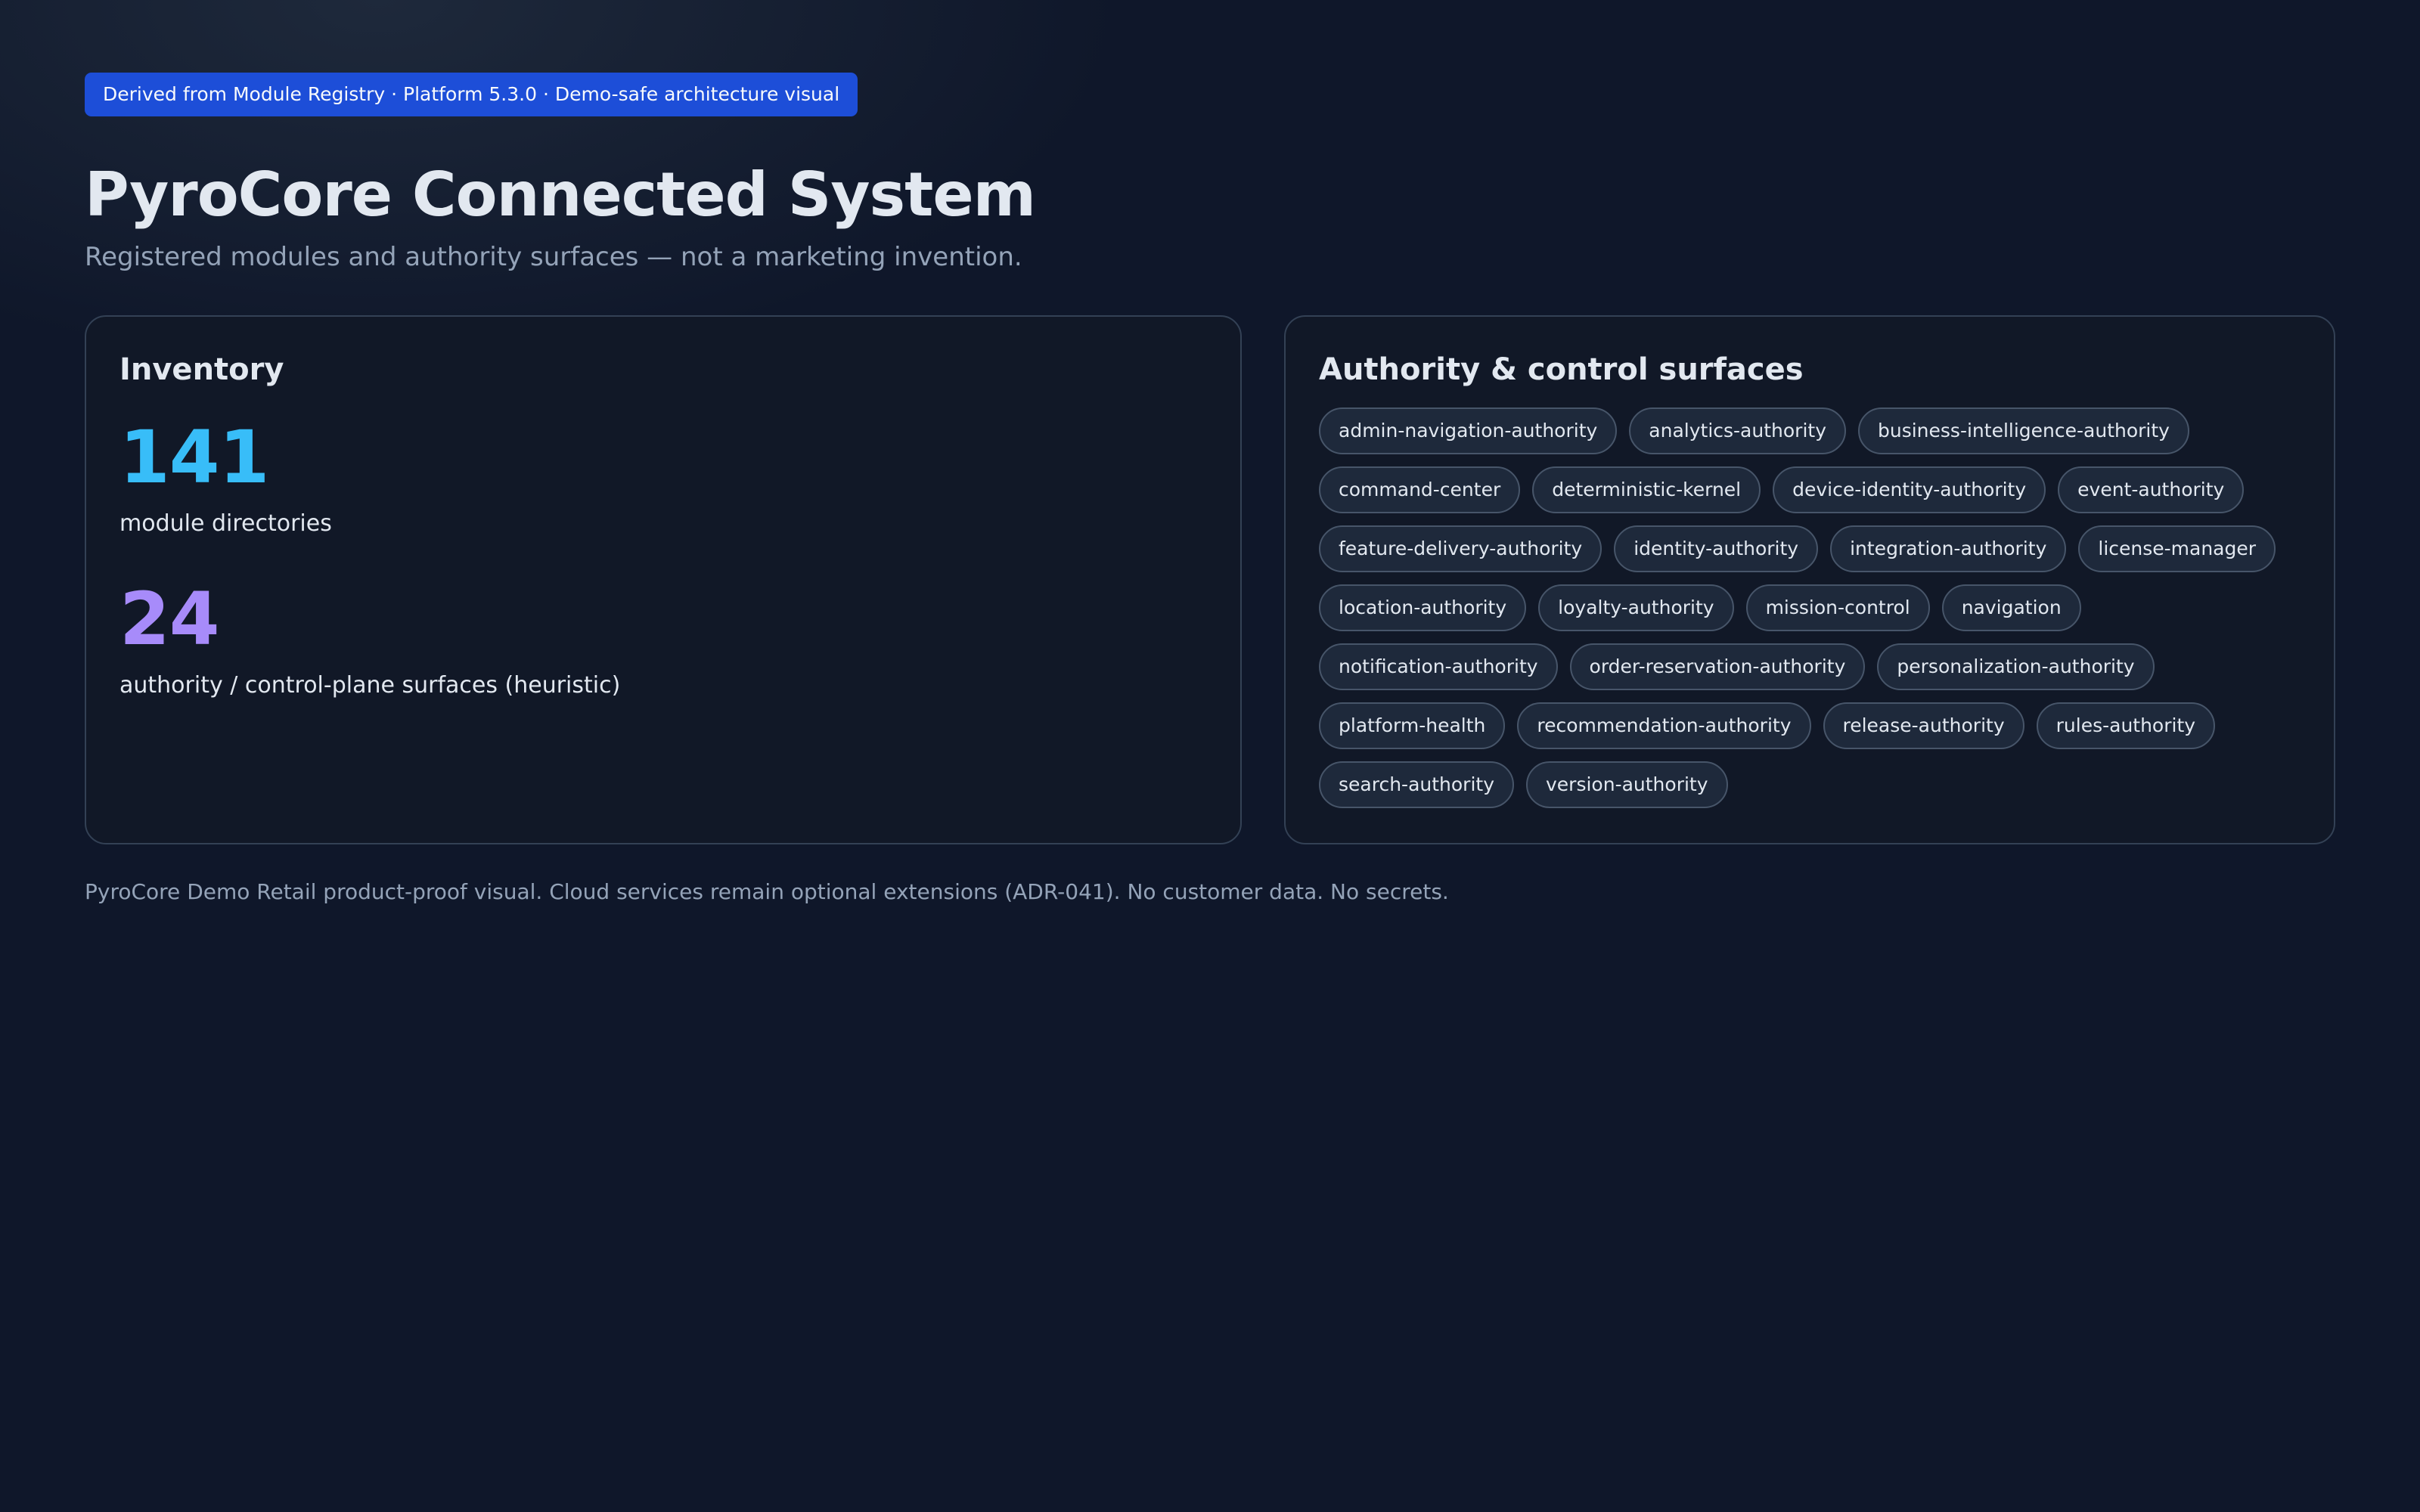 This screenshot has height=1512, width=2420. What do you see at coordinates (2177, 548) in the screenshot?
I see `authority-chip: license-manager` at bounding box center [2177, 548].